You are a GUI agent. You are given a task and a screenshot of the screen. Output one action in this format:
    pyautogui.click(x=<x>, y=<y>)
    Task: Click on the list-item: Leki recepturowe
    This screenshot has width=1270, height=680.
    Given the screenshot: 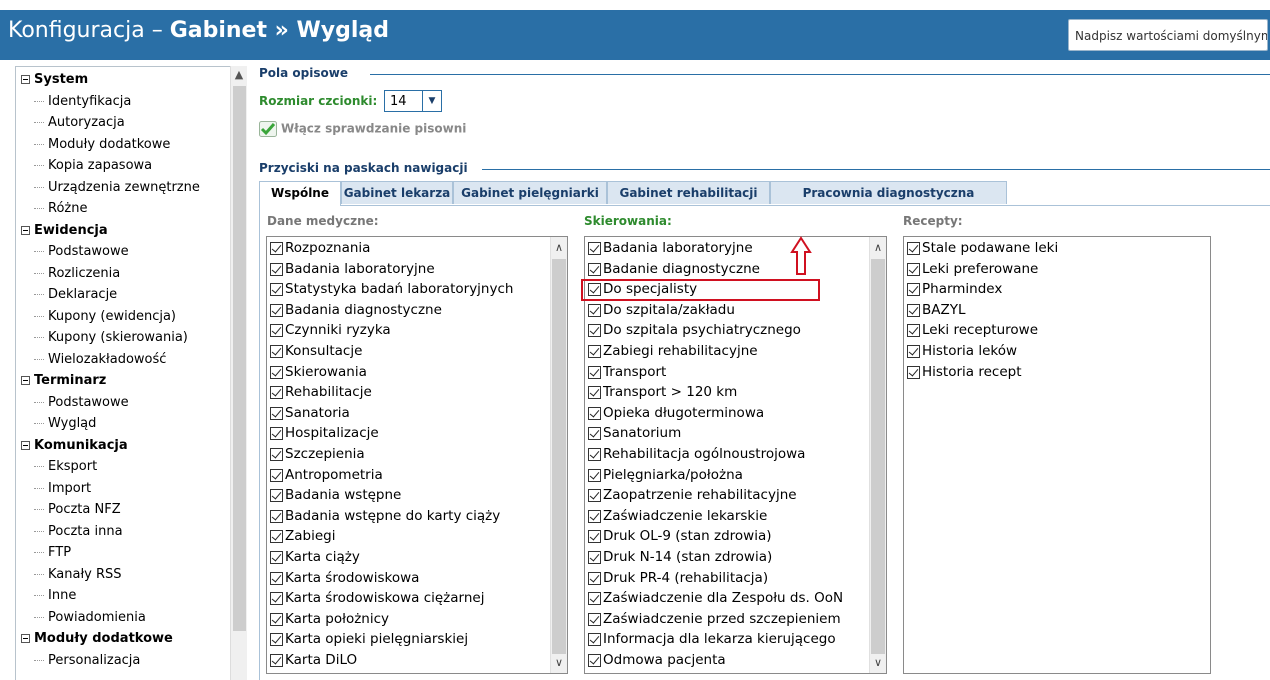 What is the action you would take?
    pyautogui.click(x=972, y=330)
    